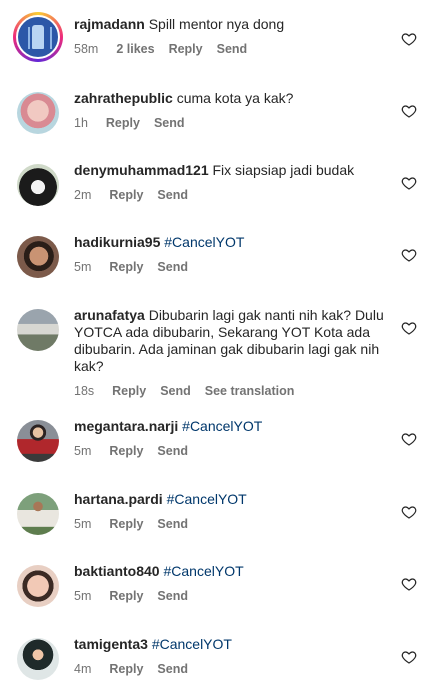 The height and width of the screenshot is (680, 441). I want to click on comment-text-line: zahrathepublic cuma kota ya kak?, so click(233, 98).